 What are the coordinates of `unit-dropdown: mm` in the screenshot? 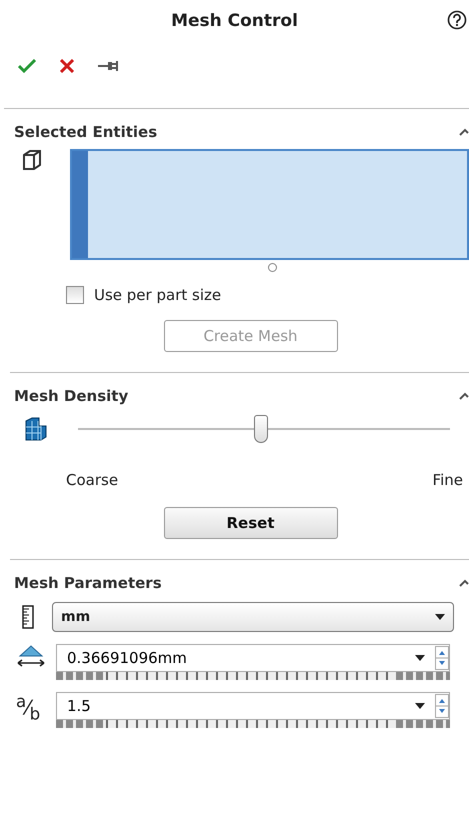 It's located at (253, 617).